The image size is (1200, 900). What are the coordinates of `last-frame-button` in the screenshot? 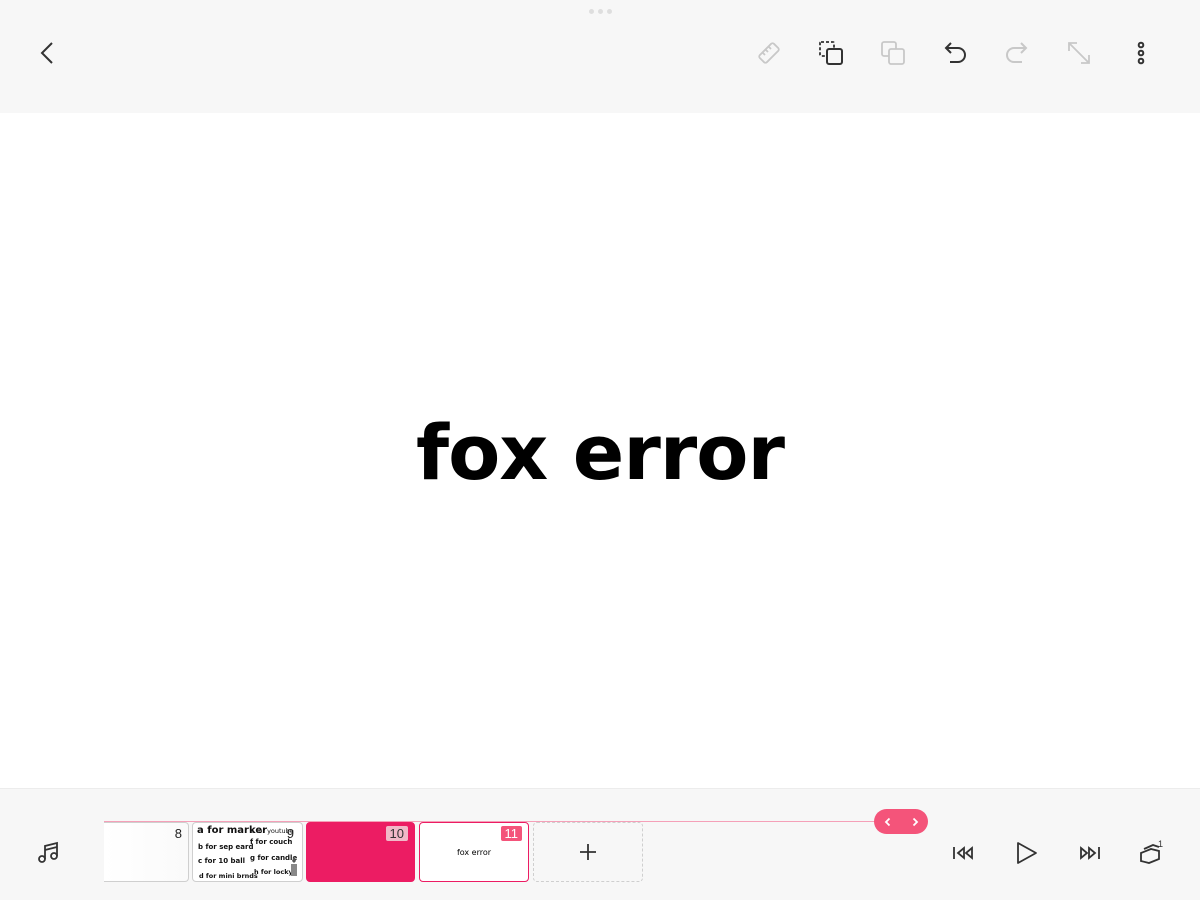 It's located at (1089, 853).